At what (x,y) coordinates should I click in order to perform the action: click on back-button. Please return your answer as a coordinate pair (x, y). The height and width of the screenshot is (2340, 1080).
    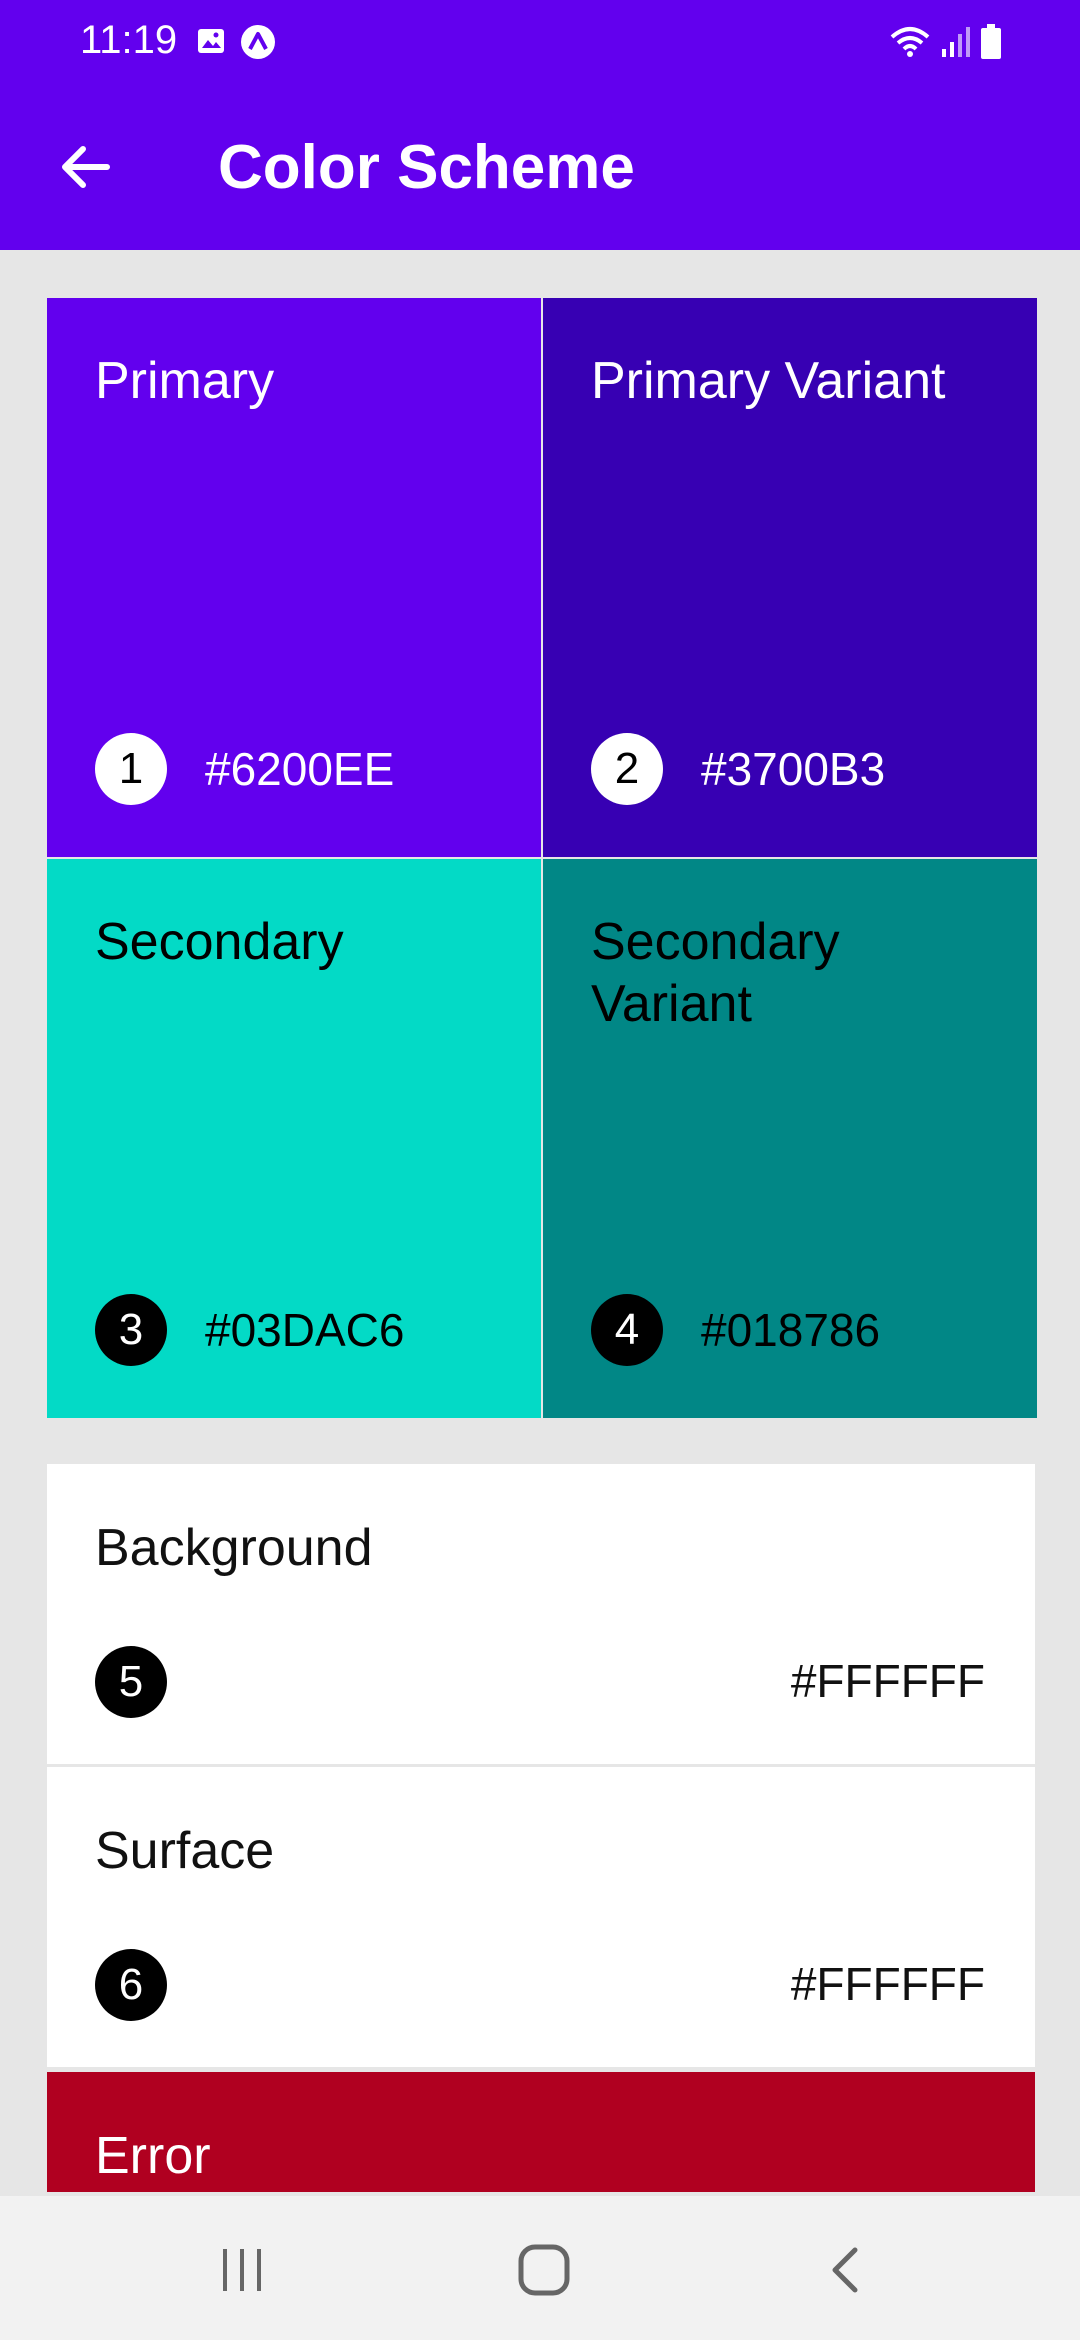
    Looking at the image, I should click on (85, 167).